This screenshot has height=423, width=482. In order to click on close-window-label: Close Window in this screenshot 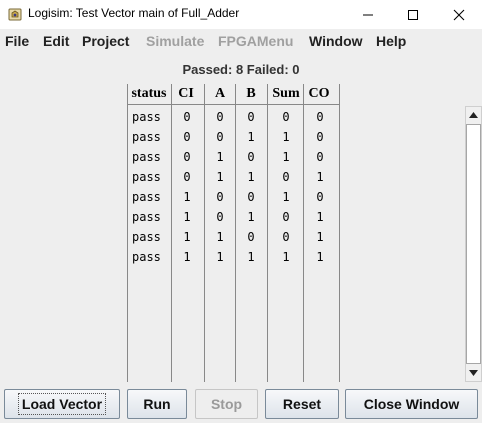, I will do `click(411, 404)`.